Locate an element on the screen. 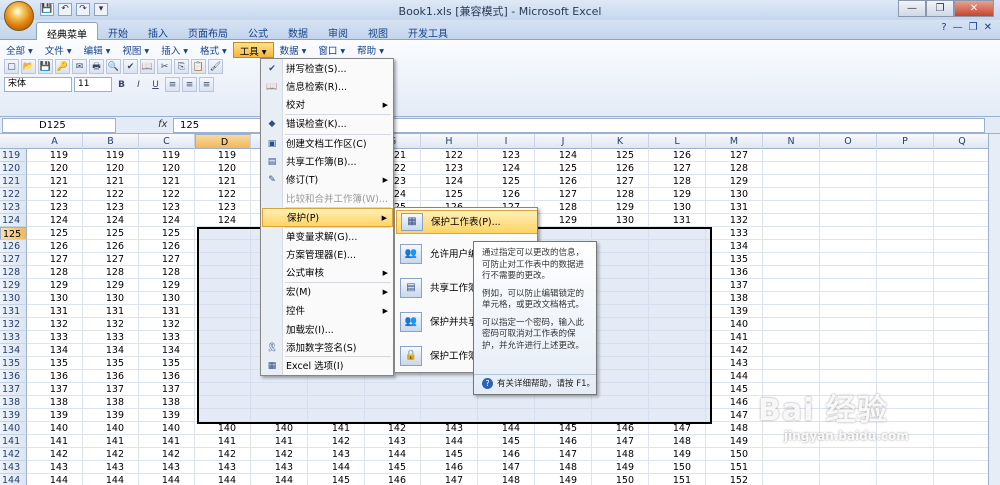 This screenshot has width=1000, height=485. tools-menu-item-16: ▦ Excel 选项(I) is located at coordinates (327, 366).